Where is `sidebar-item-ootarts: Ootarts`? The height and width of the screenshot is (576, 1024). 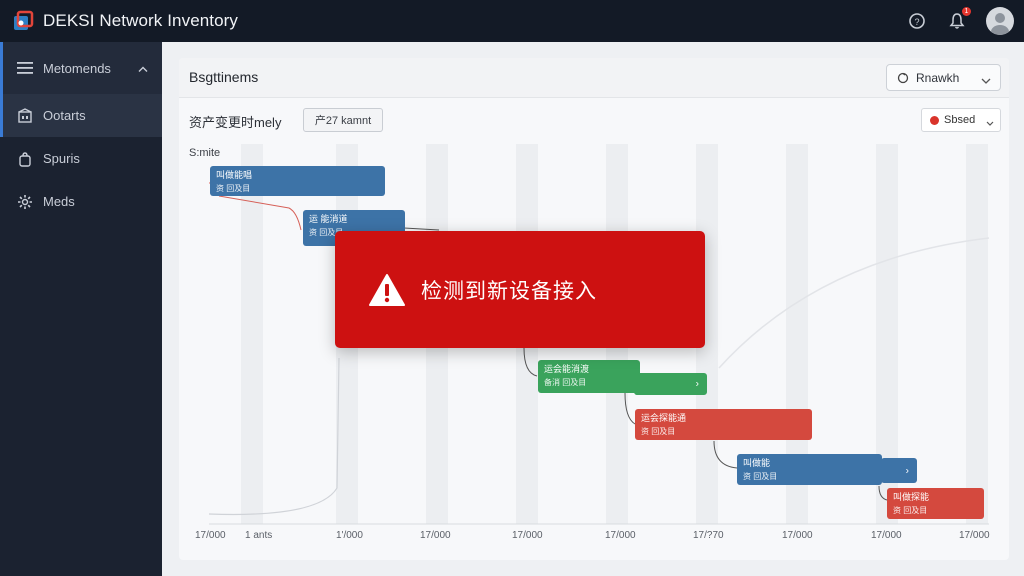 sidebar-item-ootarts: Ootarts is located at coordinates (81, 115).